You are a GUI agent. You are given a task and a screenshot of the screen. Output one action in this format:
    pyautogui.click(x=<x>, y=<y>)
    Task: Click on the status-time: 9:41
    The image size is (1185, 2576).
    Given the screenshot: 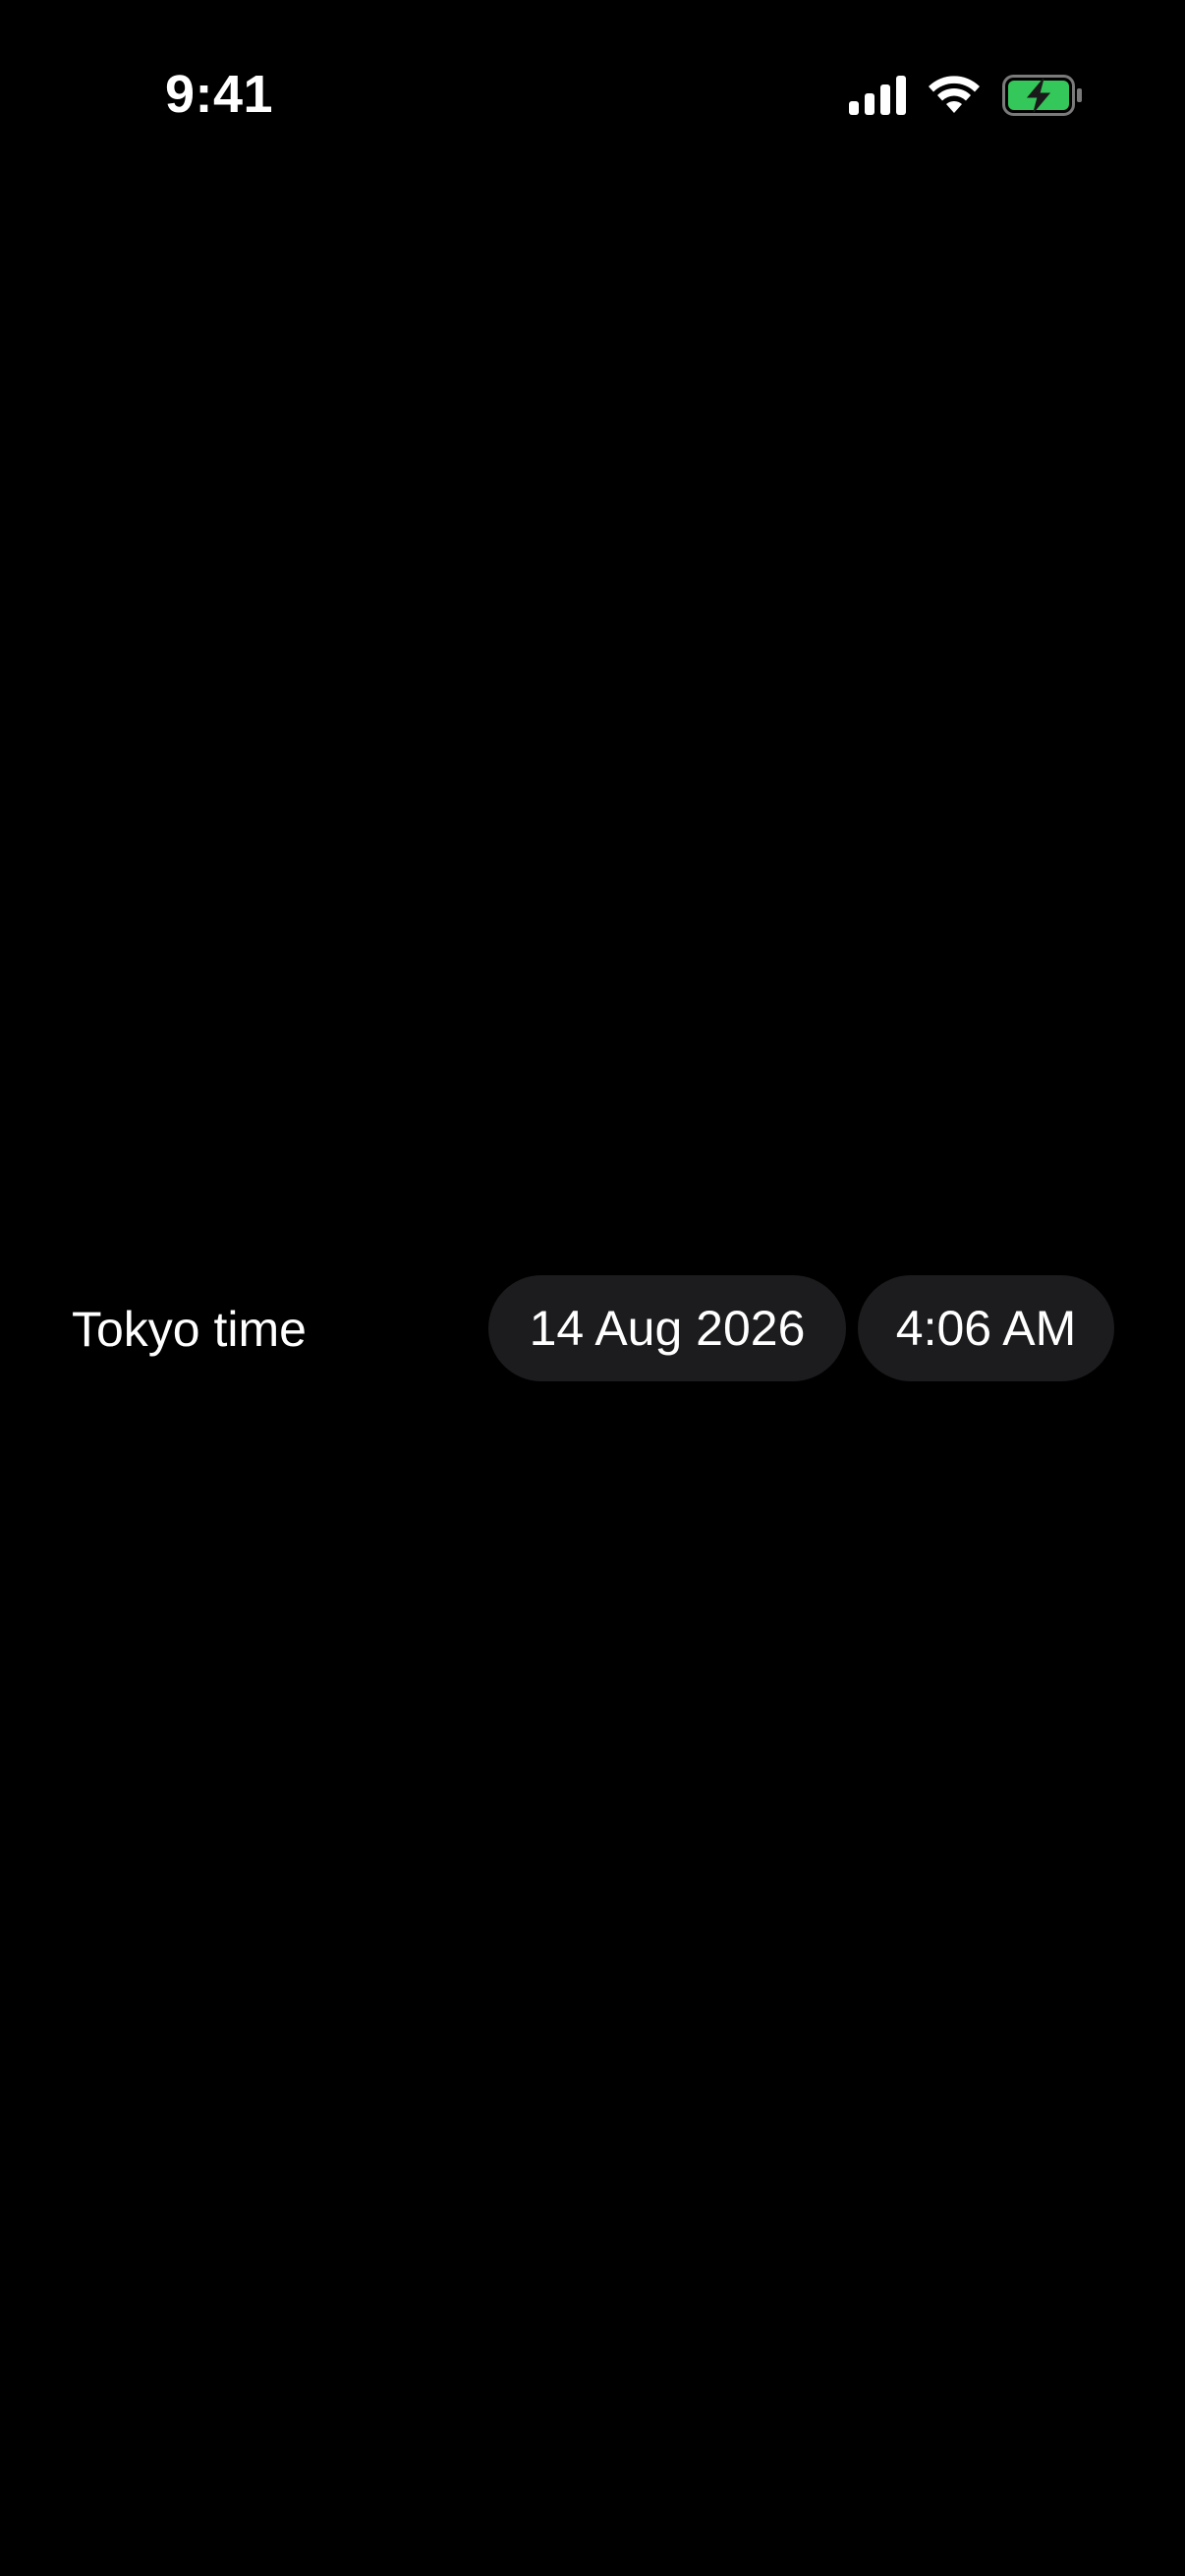 What is the action you would take?
    pyautogui.click(x=220, y=94)
    